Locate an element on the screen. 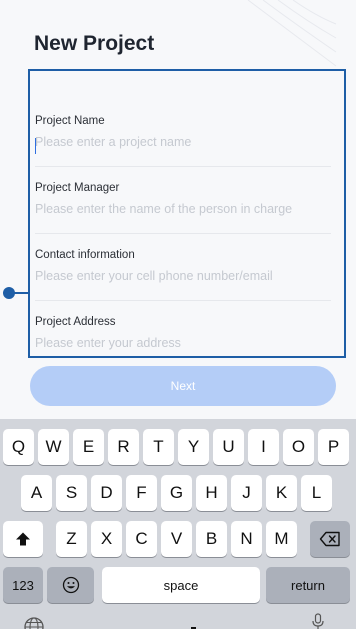 This screenshot has width=356, height=629. shift-key is located at coordinates (23, 539).